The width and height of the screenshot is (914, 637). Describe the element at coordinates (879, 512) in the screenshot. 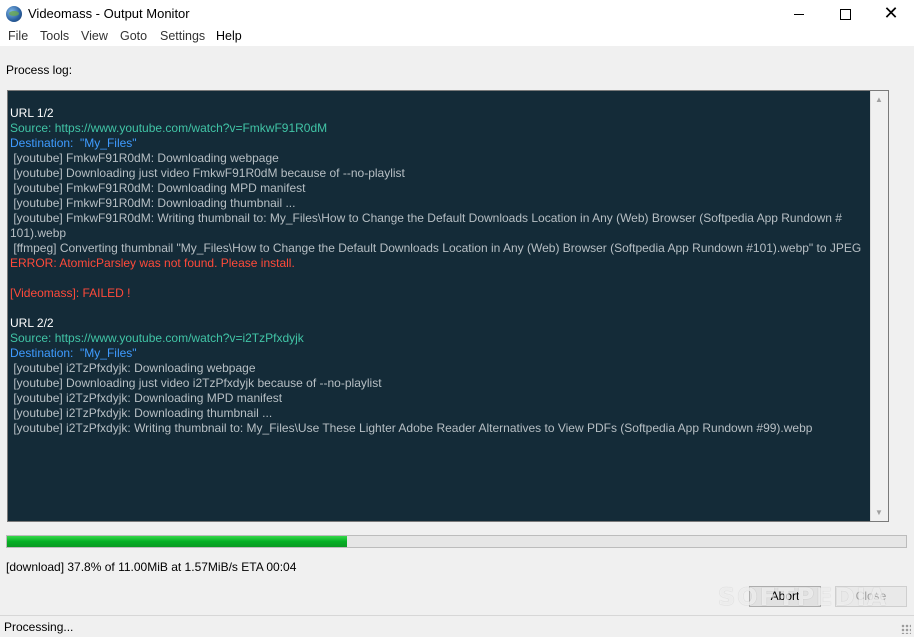

I see `scroll-down-arrow-icon: ▼` at that location.